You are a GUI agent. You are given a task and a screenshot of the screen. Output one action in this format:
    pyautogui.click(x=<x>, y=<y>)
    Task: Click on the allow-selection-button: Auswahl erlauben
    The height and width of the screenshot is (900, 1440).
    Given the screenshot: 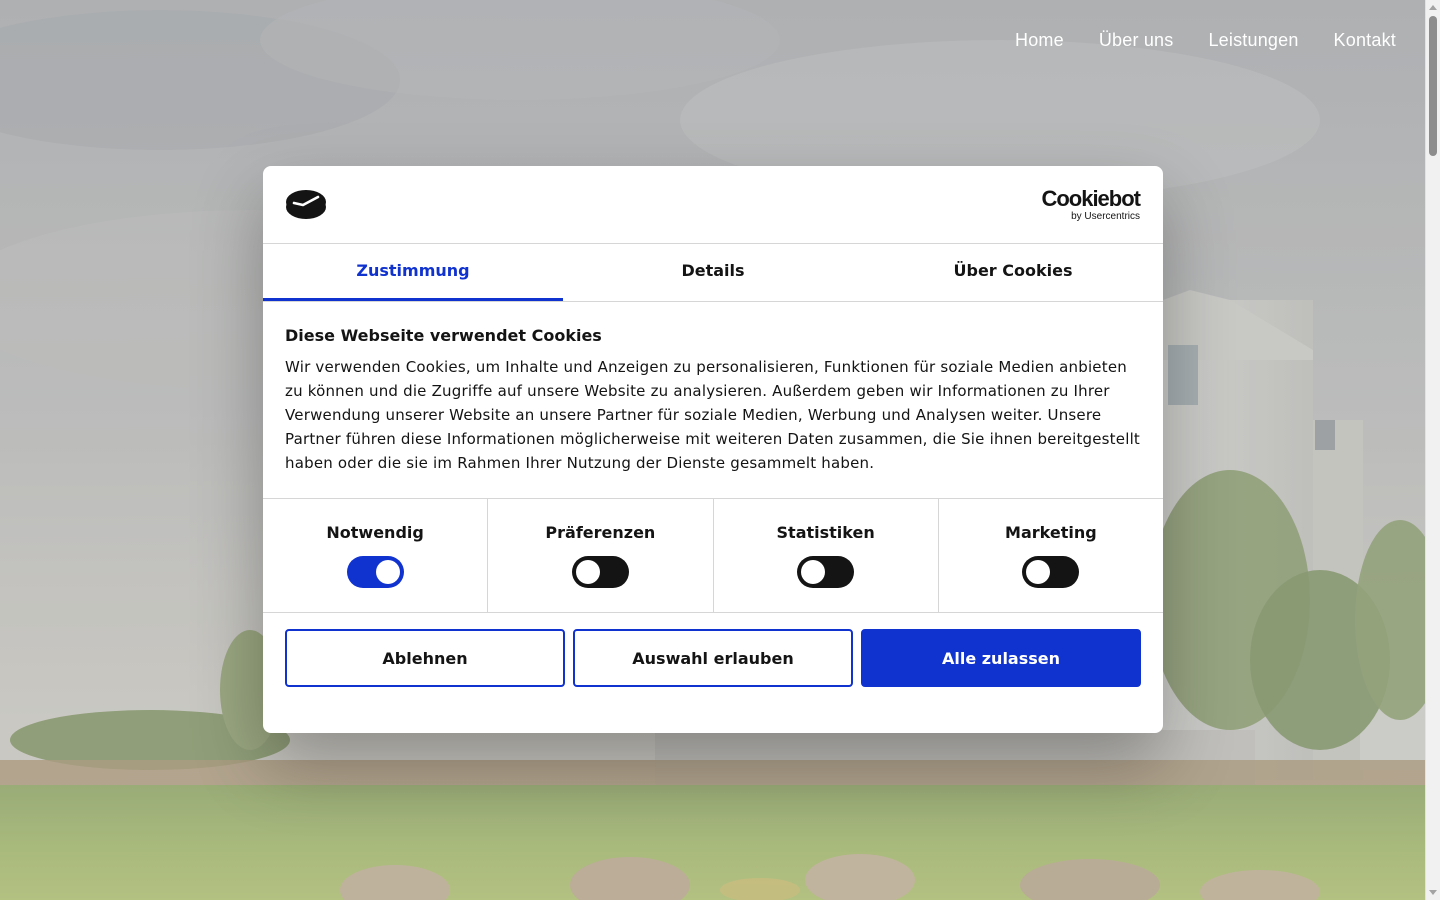 What is the action you would take?
    pyautogui.click(x=713, y=658)
    